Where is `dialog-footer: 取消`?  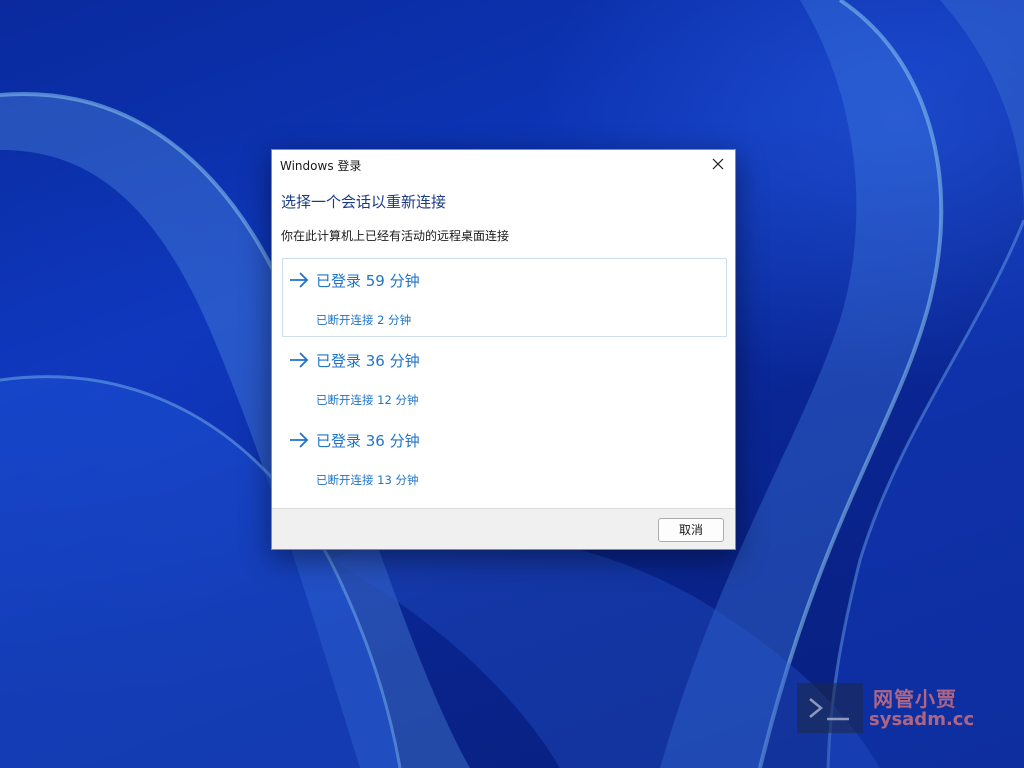
dialog-footer: 取消 is located at coordinates (503, 528).